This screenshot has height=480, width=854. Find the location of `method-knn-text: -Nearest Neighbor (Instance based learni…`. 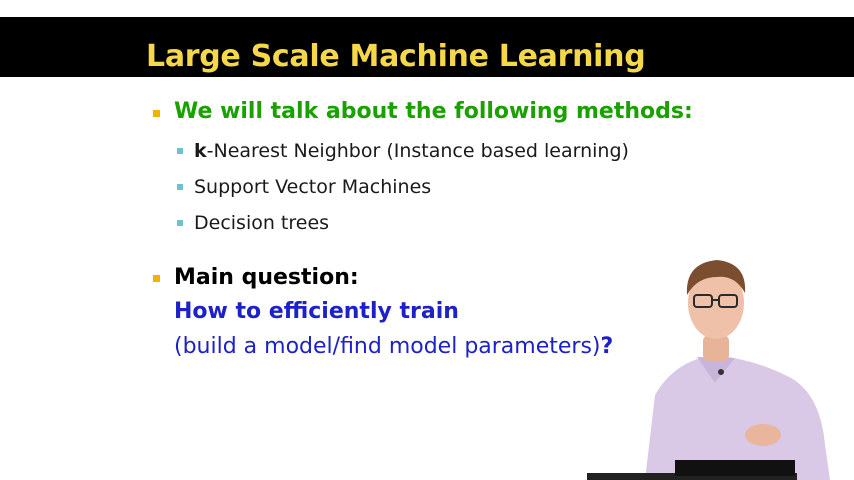

method-knn-text: -Nearest Neighbor (Instance based learni… is located at coordinates (417, 151).